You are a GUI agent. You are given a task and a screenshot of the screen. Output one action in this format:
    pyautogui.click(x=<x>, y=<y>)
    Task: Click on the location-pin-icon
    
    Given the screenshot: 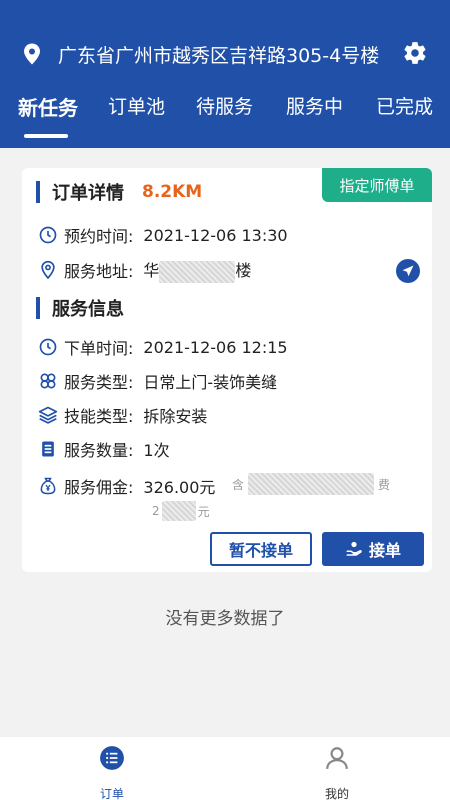 What is the action you would take?
    pyautogui.click(x=32, y=54)
    